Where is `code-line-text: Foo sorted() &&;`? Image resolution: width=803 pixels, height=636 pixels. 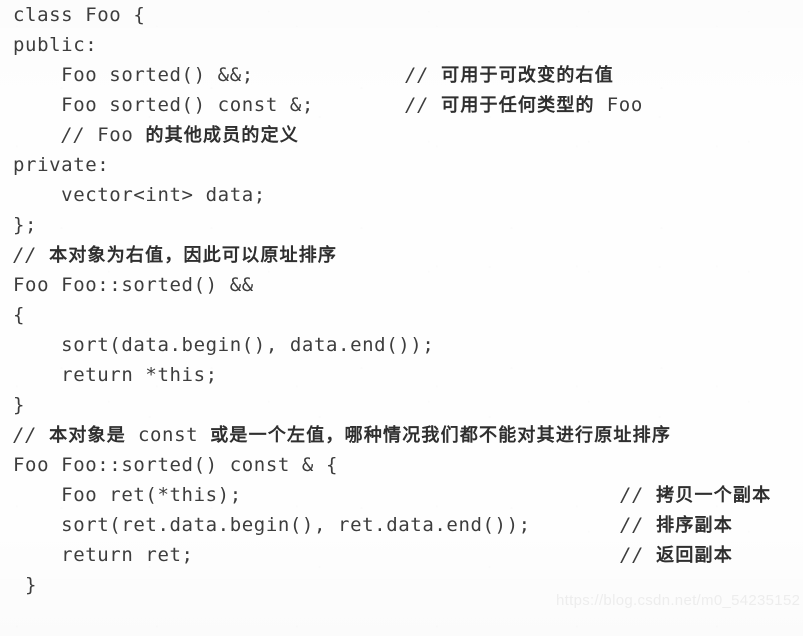
code-line-text: Foo sorted() &&; is located at coordinates (133, 75).